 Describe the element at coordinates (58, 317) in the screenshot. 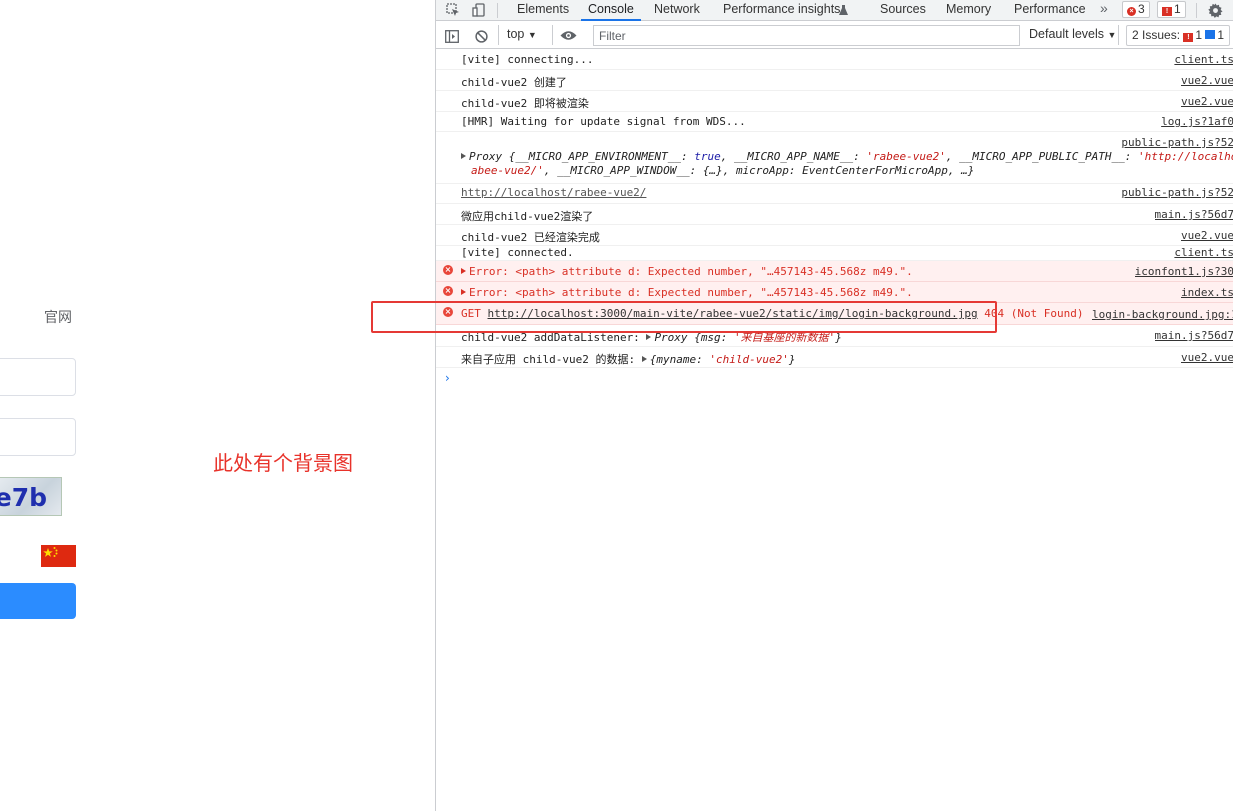

I see `official-site-link: 官网` at that location.